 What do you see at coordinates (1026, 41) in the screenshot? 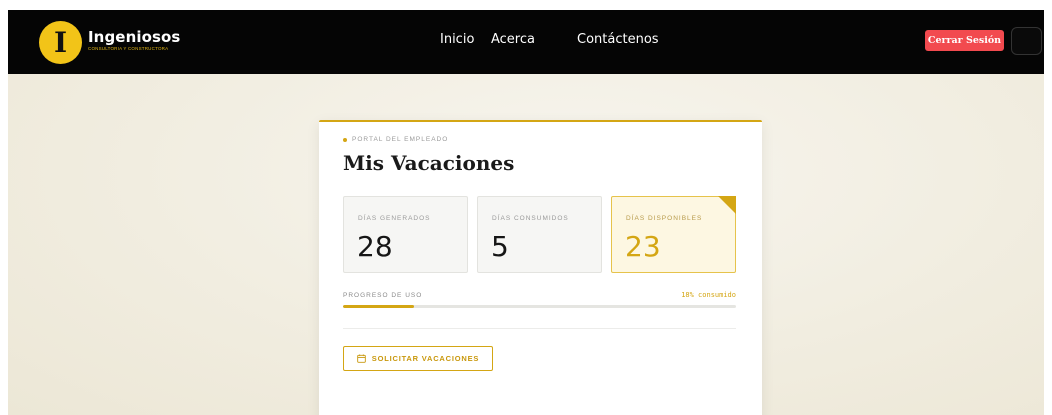
I see `menu-square-button` at bounding box center [1026, 41].